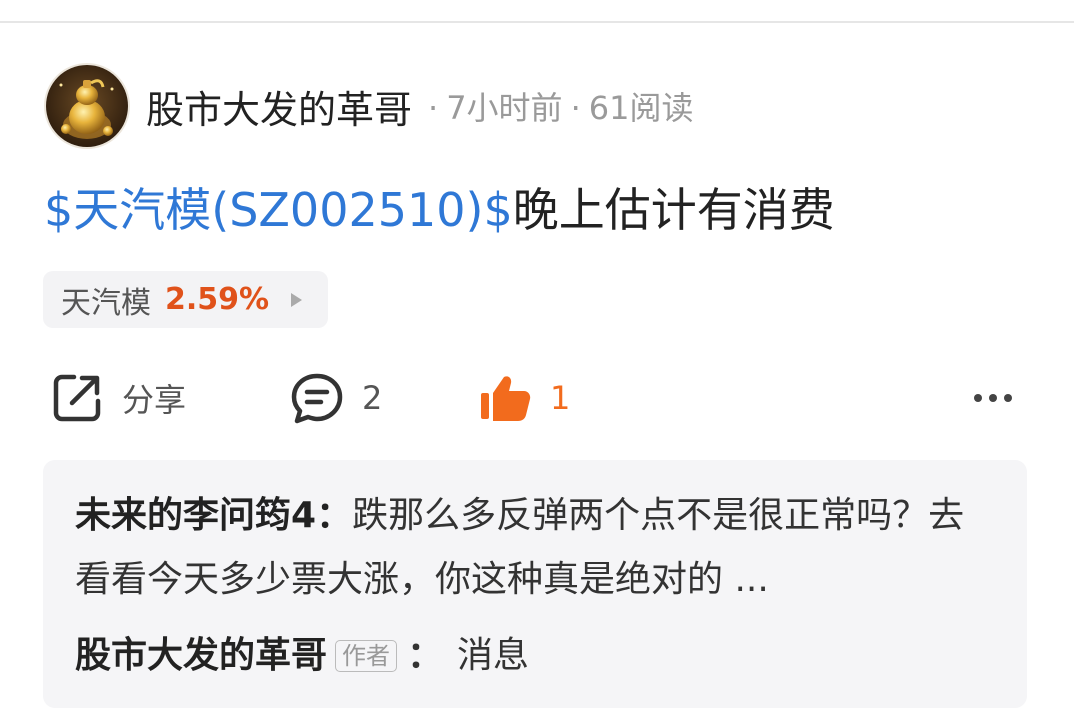  I want to click on post-content: $天汽模(SZ002510)$晚上估计有消费, so click(439, 210).